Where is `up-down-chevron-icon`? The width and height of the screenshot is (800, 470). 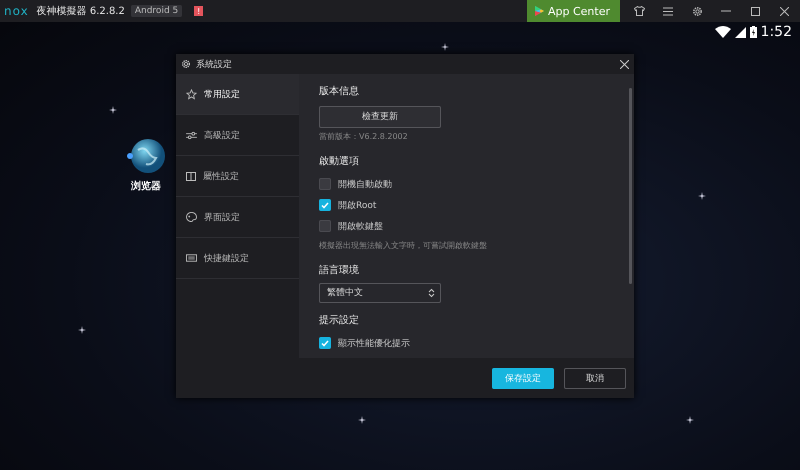
up-down-chevron-icon is located at coordinates (431, 293).